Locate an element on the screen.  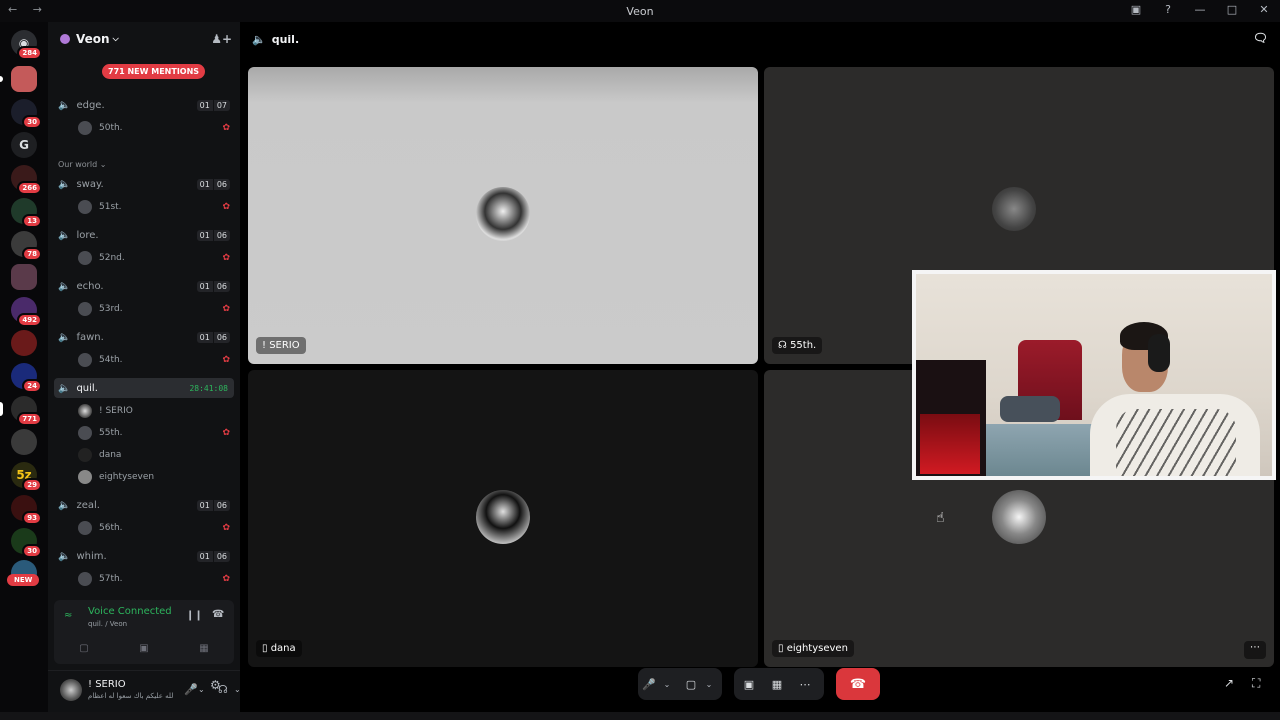
guild-icon: 78 is located at coordinates (26, 246).